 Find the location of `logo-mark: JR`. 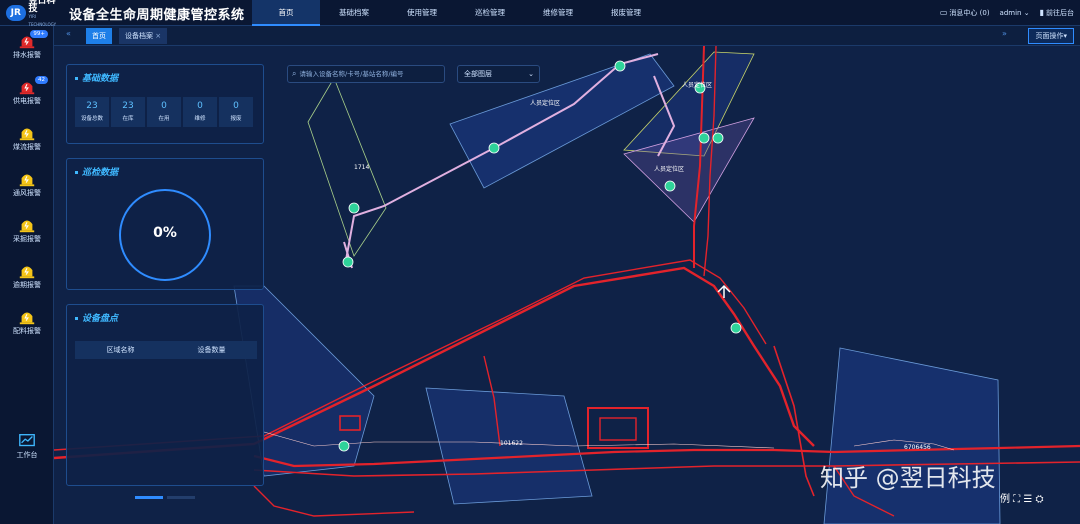

logo-mark: JR is located at coordinates (16, 13).